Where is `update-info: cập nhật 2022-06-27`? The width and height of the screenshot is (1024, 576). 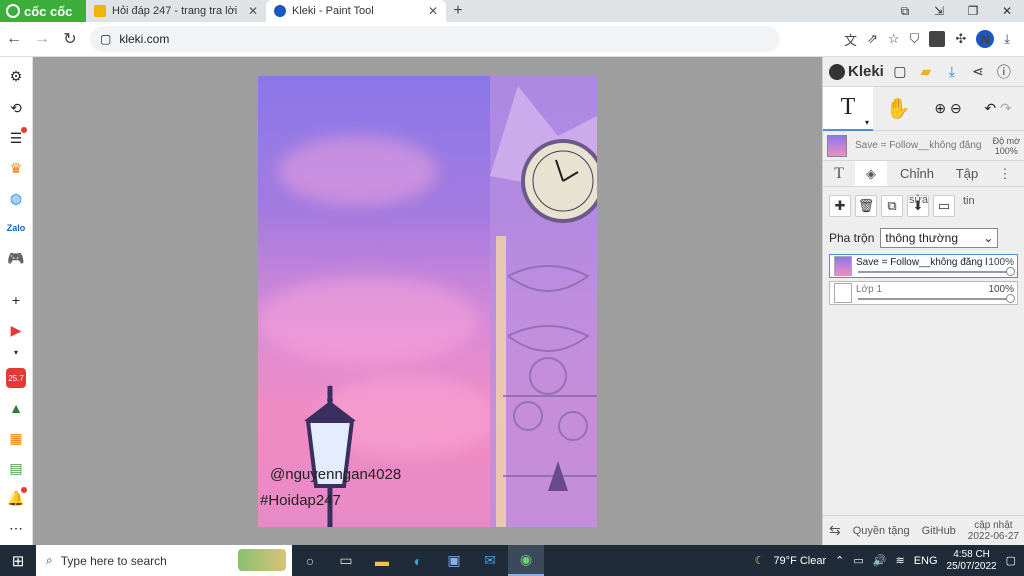 update-info: cập nhật 2022-06-27 is located at coordinates (993, 531).